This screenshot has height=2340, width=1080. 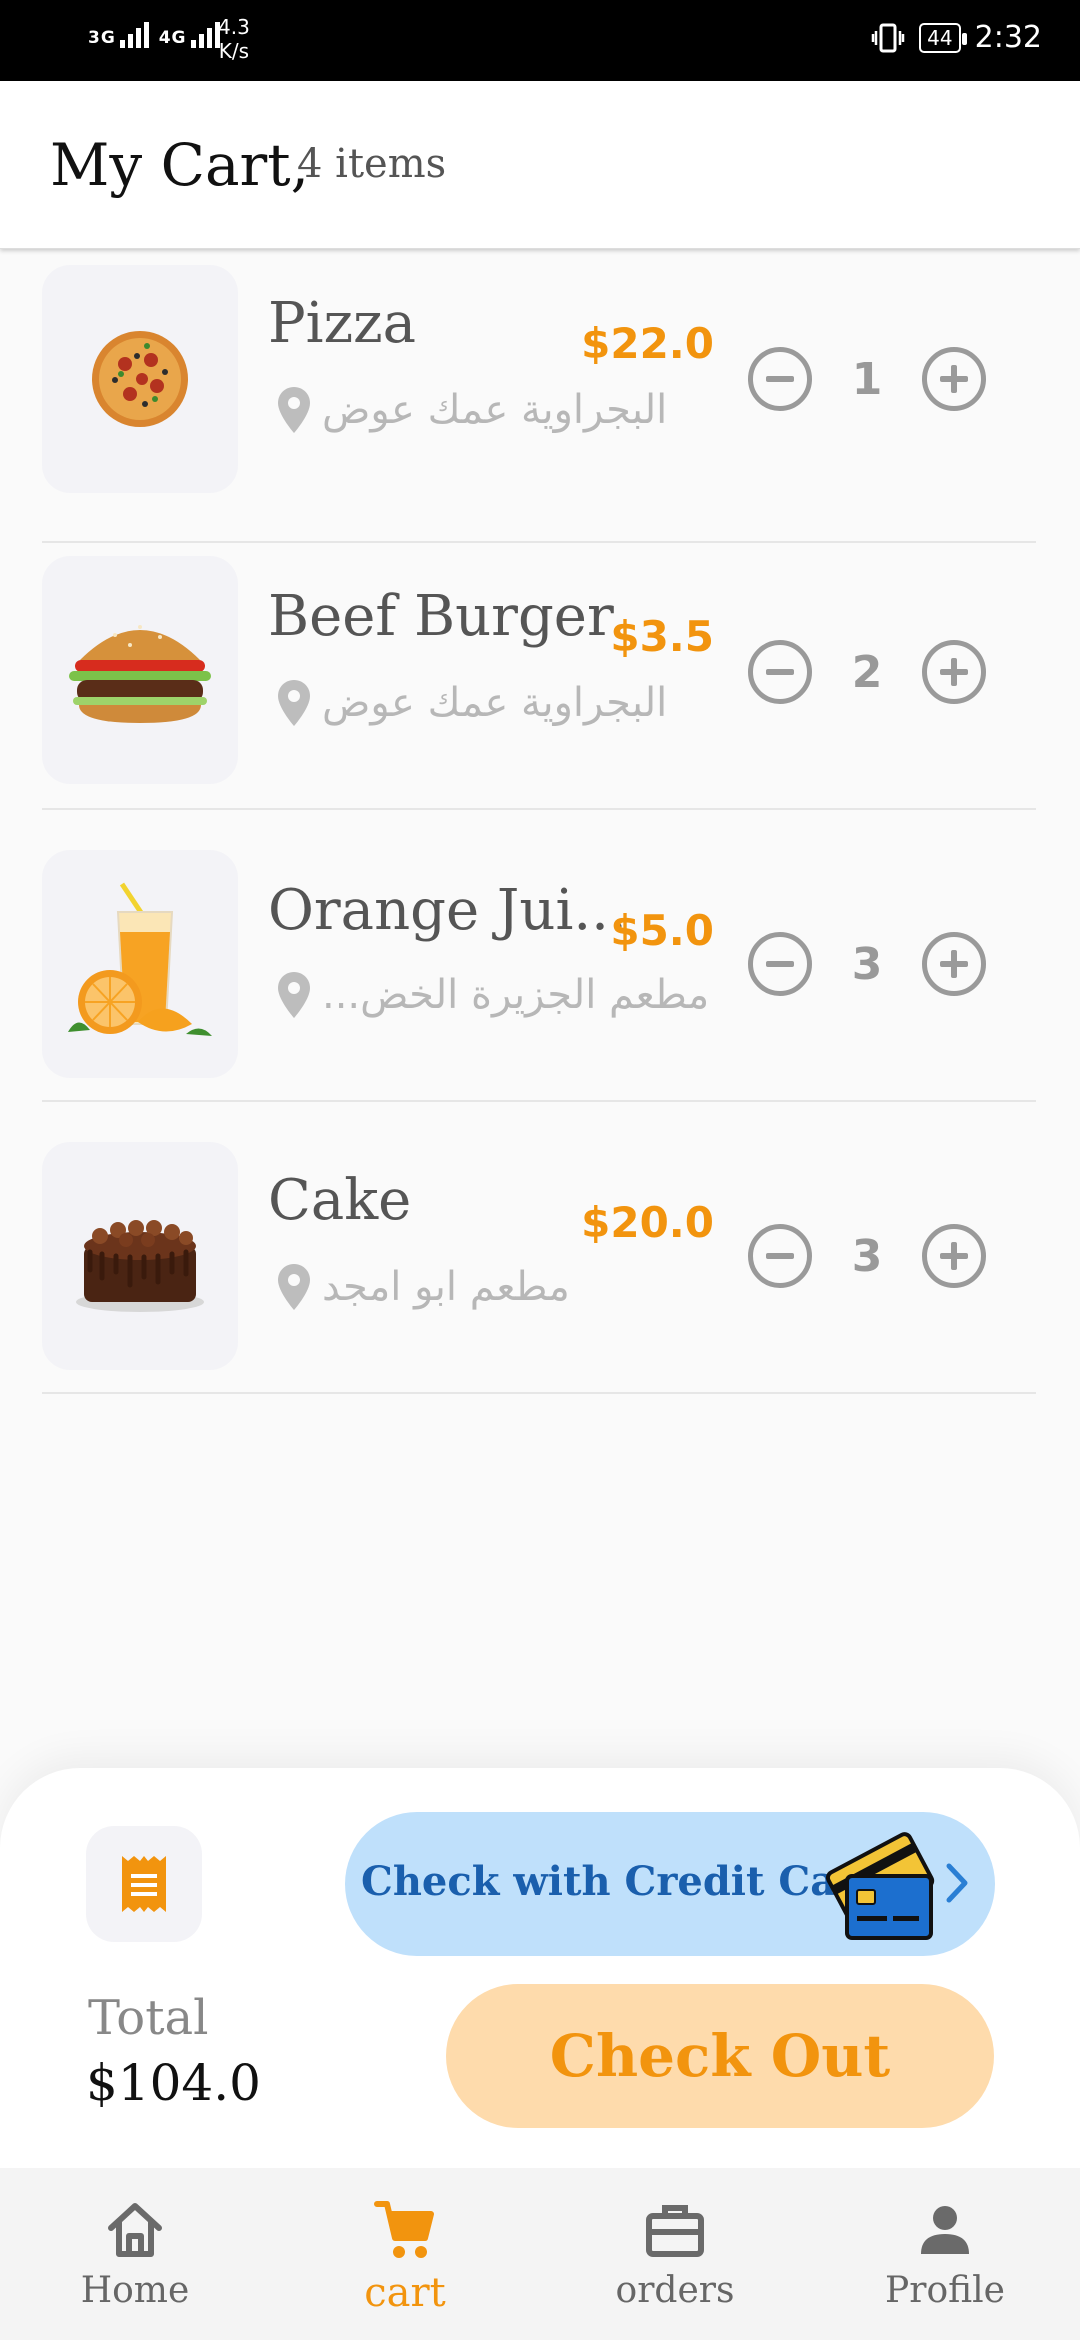 What do you see at coordinates (720, 2056) in the screenshot?
I see `checkout-button: Check Out` at bounding box center [720, 2056].